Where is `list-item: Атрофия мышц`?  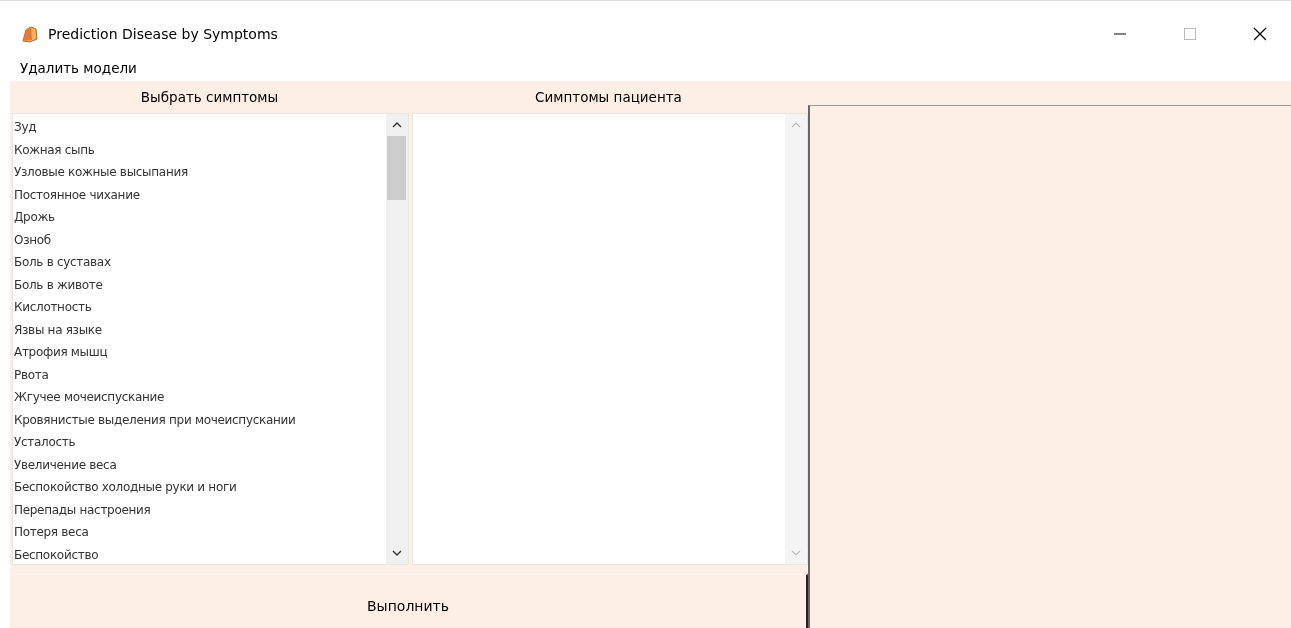 list-item: Атрофия мышц is located at coordinates (199, 352).